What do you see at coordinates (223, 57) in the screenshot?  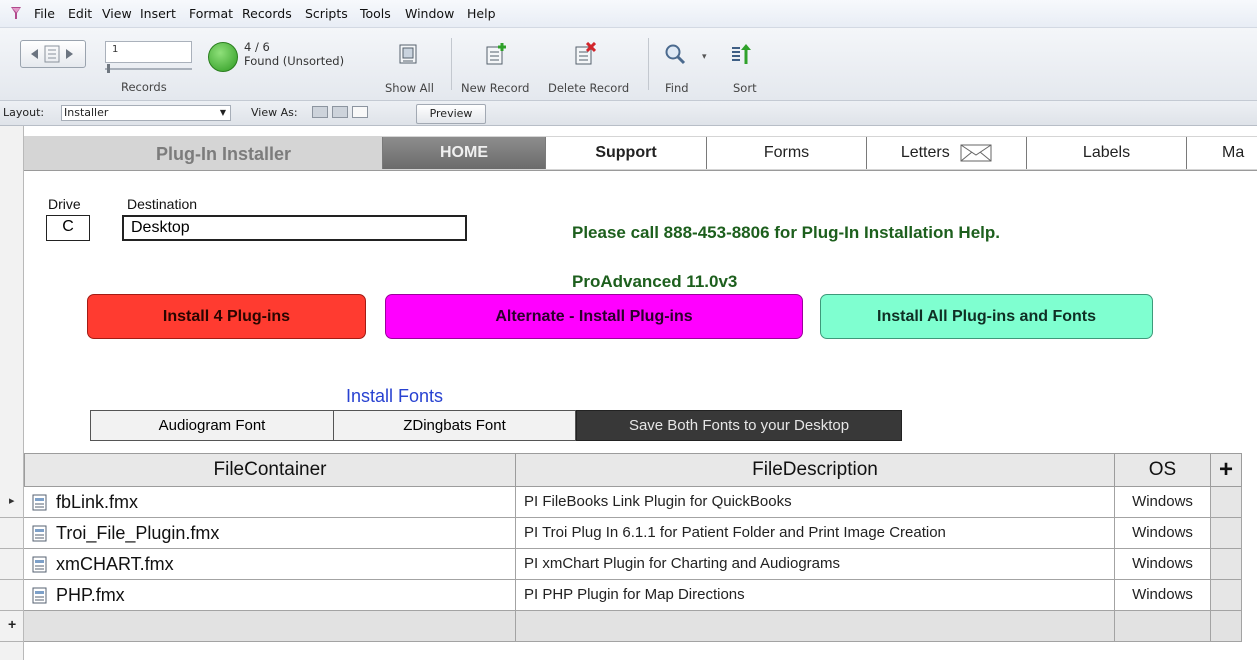 I see `found-set-pie-icon` at bounding box center [223, 57].